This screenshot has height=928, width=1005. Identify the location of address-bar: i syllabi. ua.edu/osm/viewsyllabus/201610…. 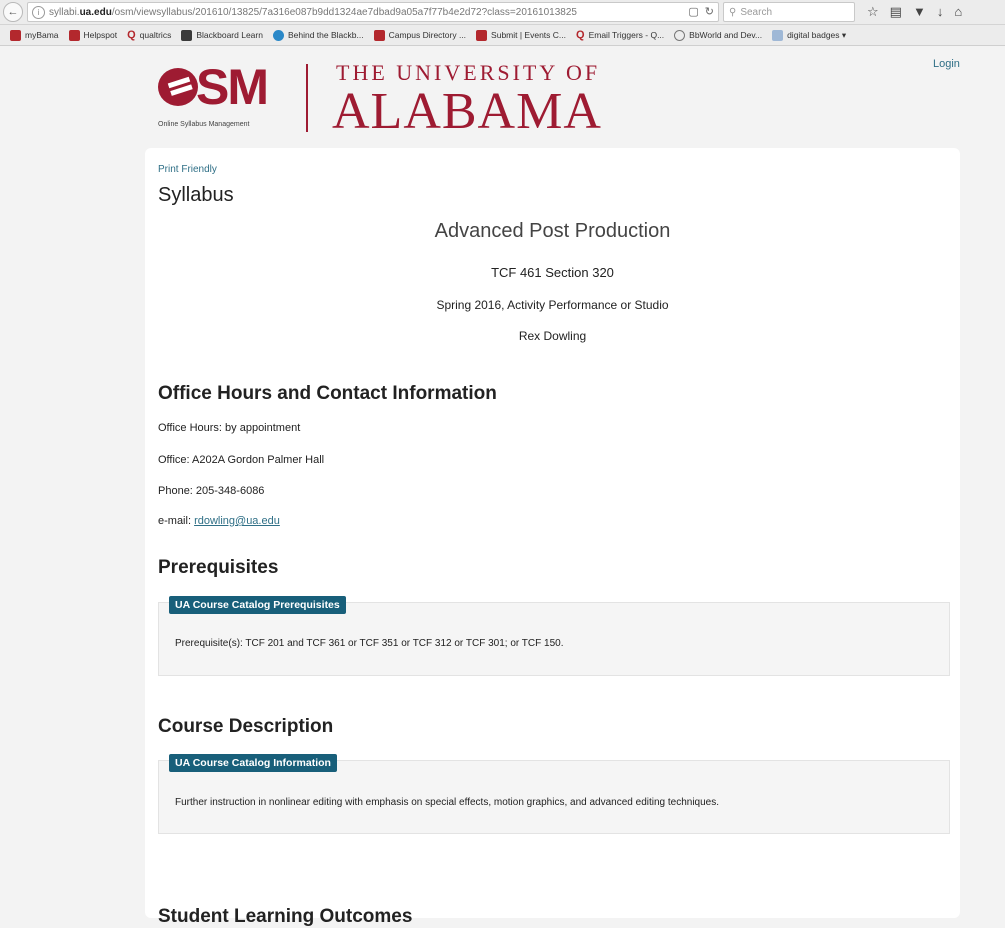
(373, 12).